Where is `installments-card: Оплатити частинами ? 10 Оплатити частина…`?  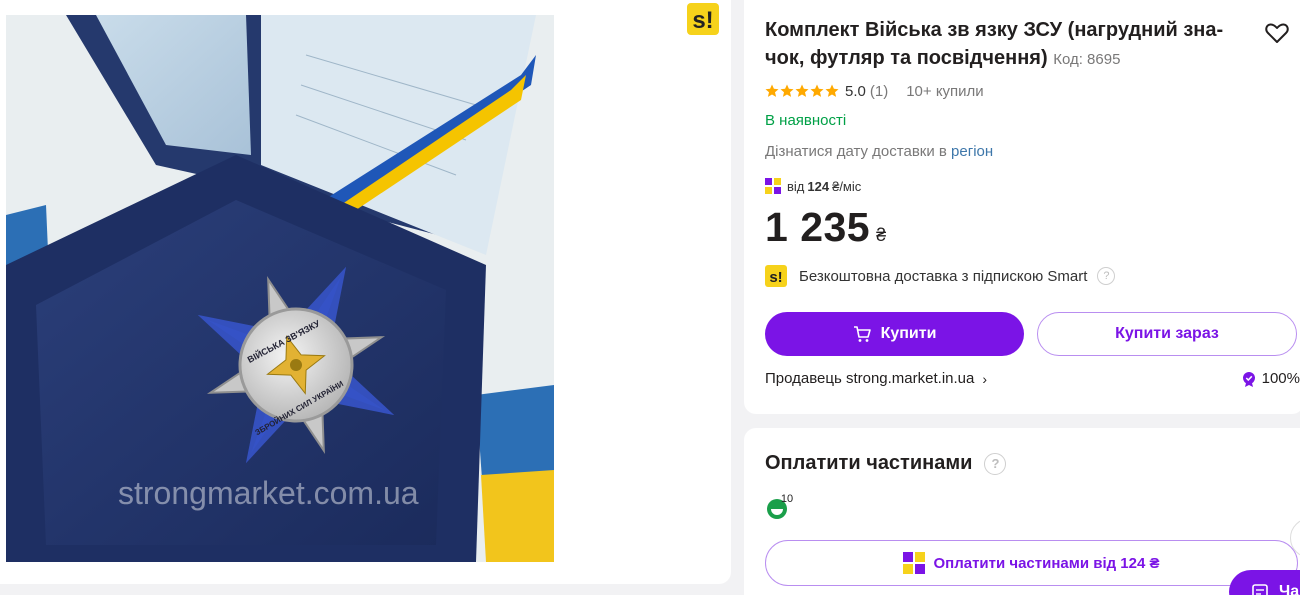
installments-card: Оплатити частинами ? 10 Оплатити частина… is located at coordinates (1022, 511).